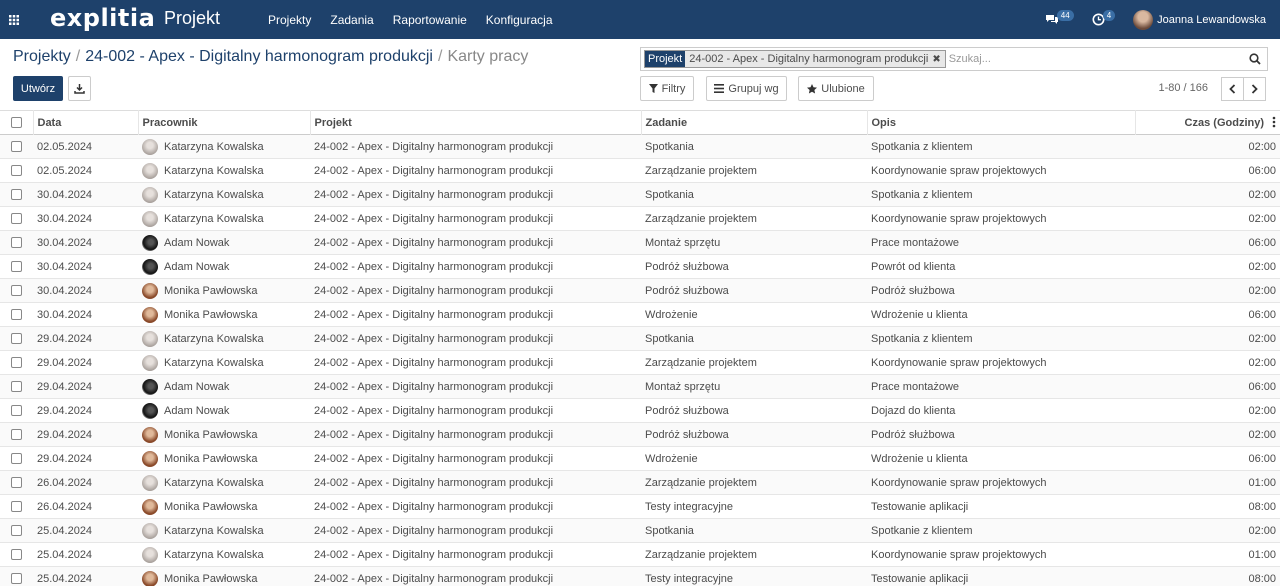 The image size is (1280, 586). Describe the element at coordinates (16, 123) in the screenshot. I see `select-all-checkbox` at that location.